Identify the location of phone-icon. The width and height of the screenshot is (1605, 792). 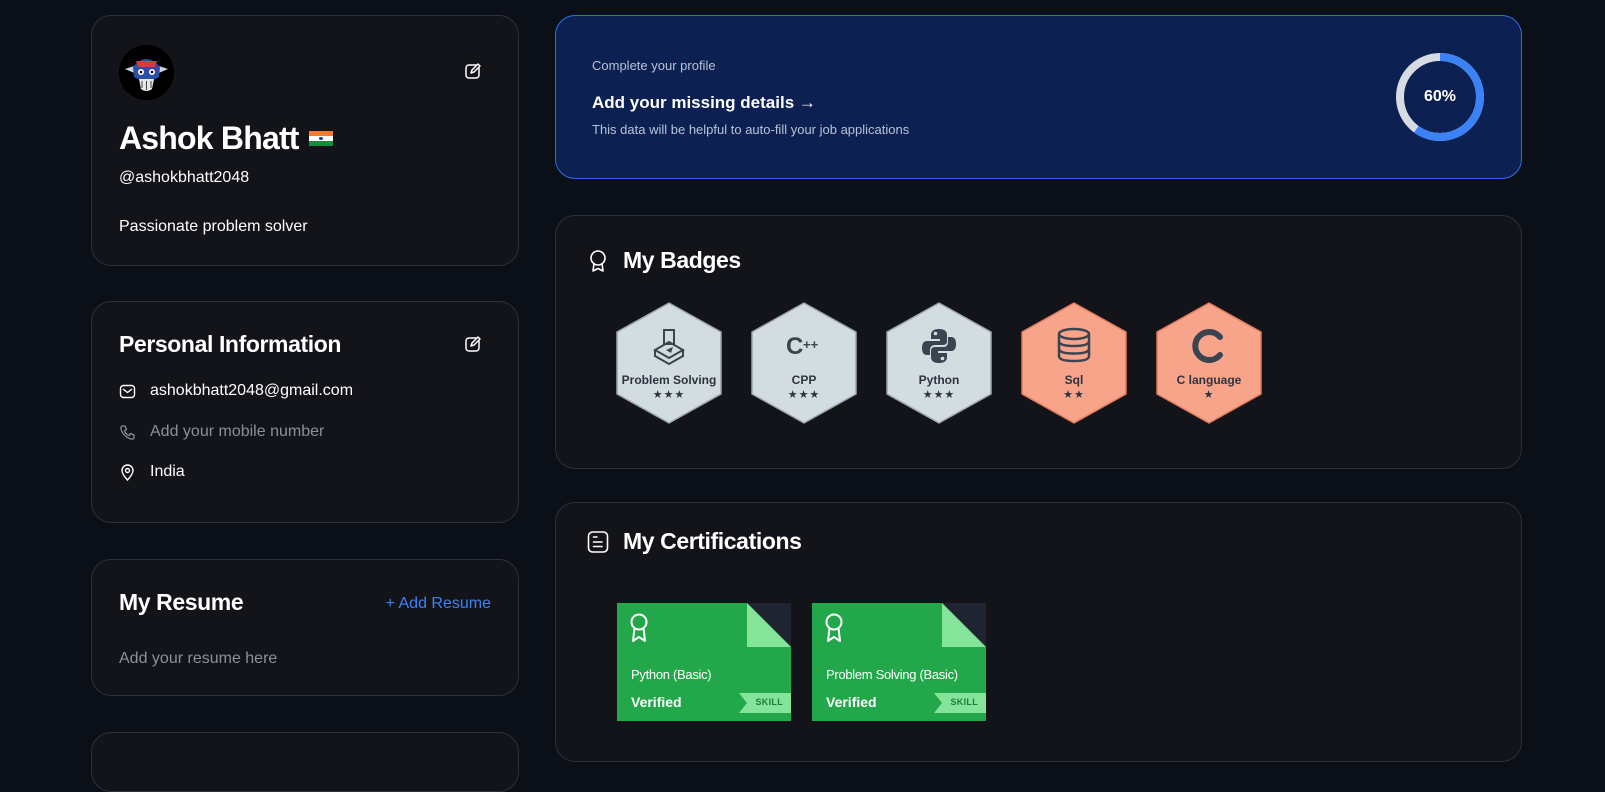
(127, 432).